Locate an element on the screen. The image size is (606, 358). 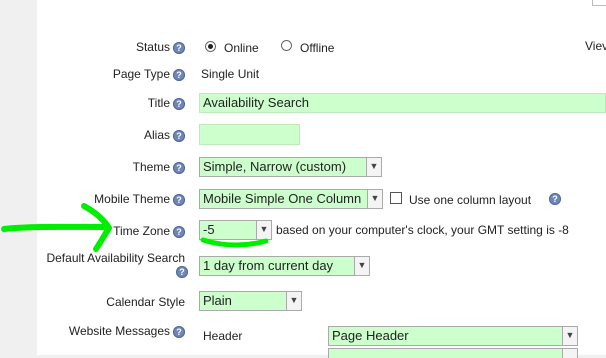
next-select-partial is located at coordinates (453, 353).